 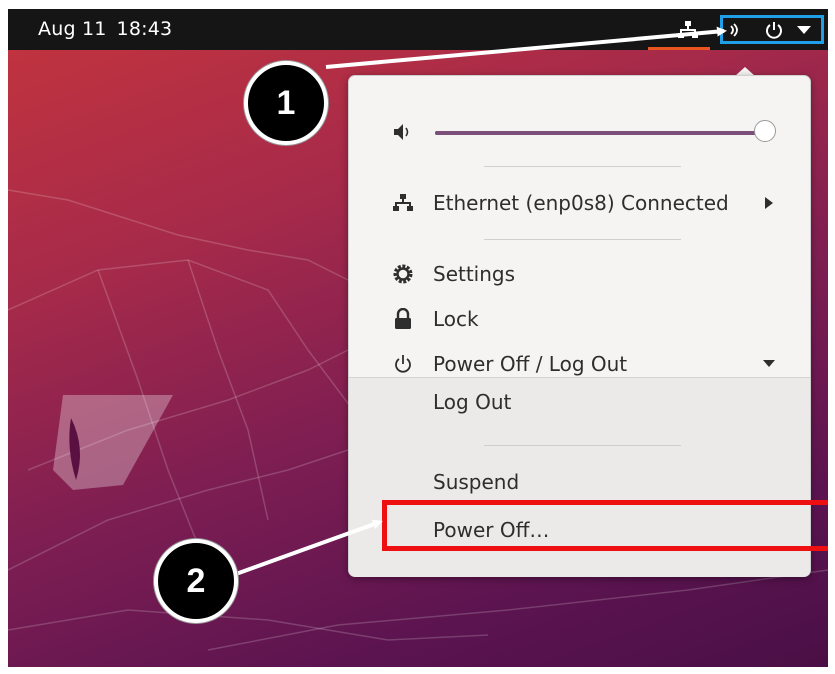 What do you see at coordinates (286, 103) in the screenshot?
I see `step-1-callout: 1` at bounding box center [286, 103].